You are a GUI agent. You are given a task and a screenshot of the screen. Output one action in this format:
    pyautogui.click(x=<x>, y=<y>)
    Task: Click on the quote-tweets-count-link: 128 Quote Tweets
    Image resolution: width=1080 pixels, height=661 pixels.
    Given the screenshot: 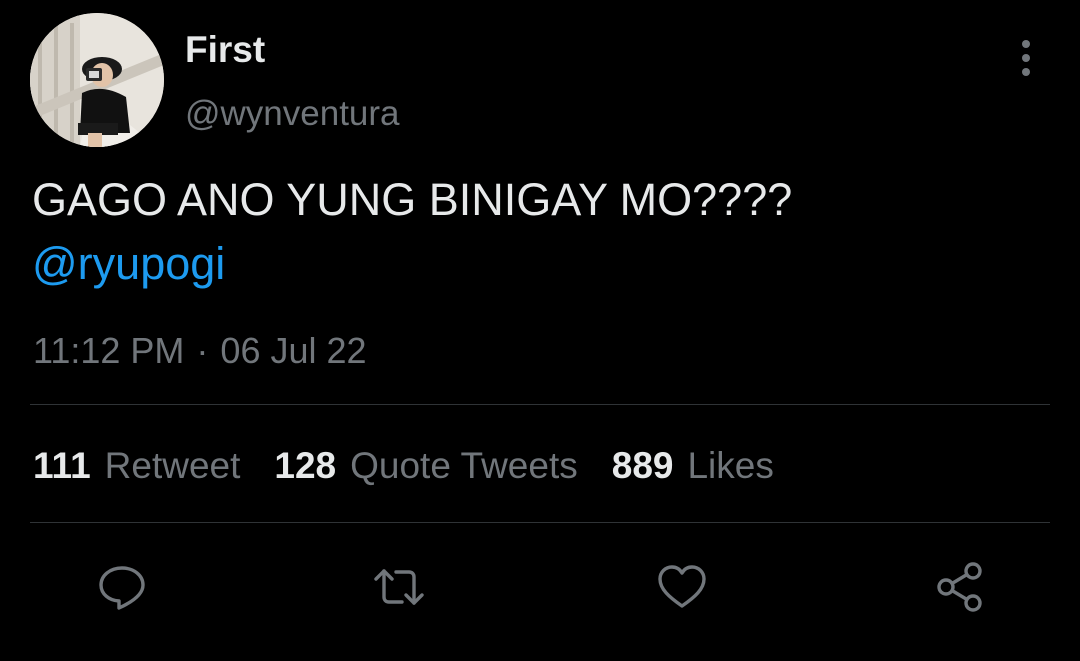 What is the action you would take?
    pyautogui.click(x=425, y=466)
    